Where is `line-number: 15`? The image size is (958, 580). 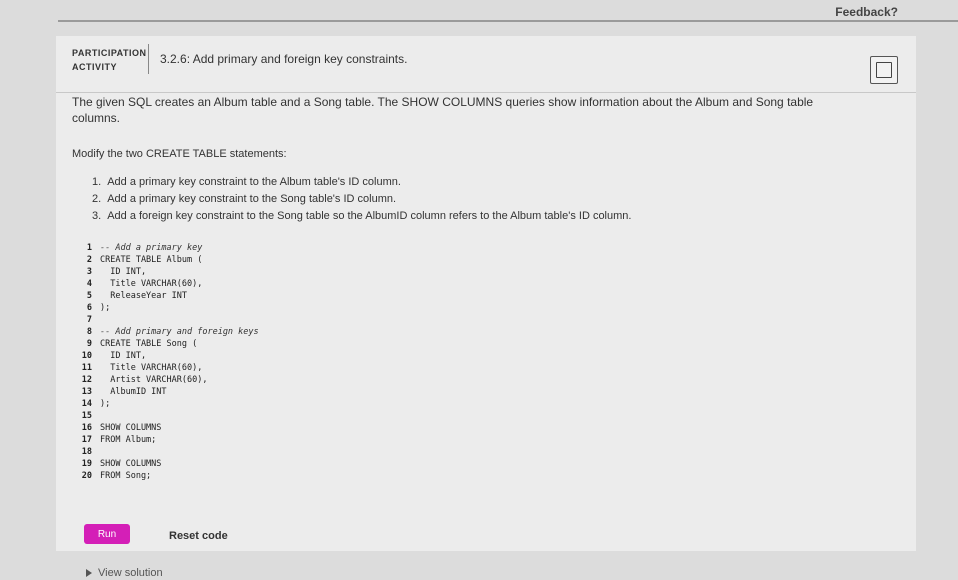 line-number: 15 is located at coordinates (86, 416).